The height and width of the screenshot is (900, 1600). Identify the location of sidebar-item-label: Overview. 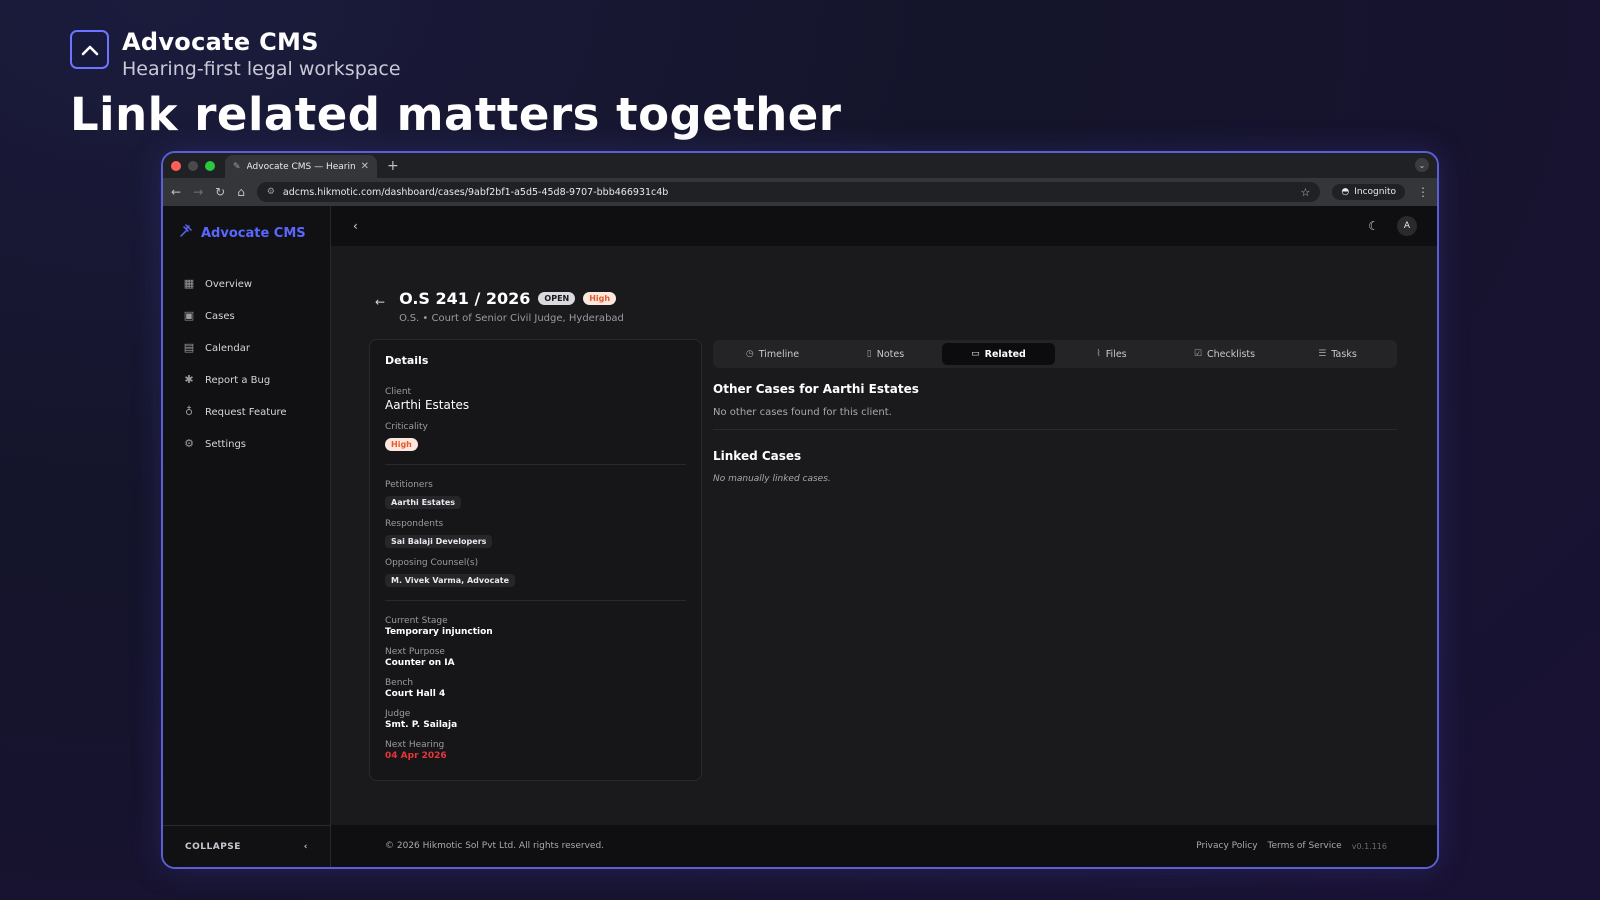
(229, 284).